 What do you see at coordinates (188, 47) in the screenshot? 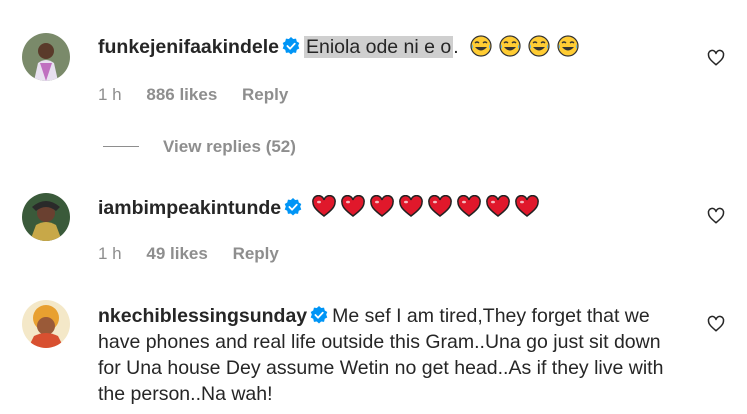
I see `username: funkejenifaakindele` at bounding box center [188, 47].